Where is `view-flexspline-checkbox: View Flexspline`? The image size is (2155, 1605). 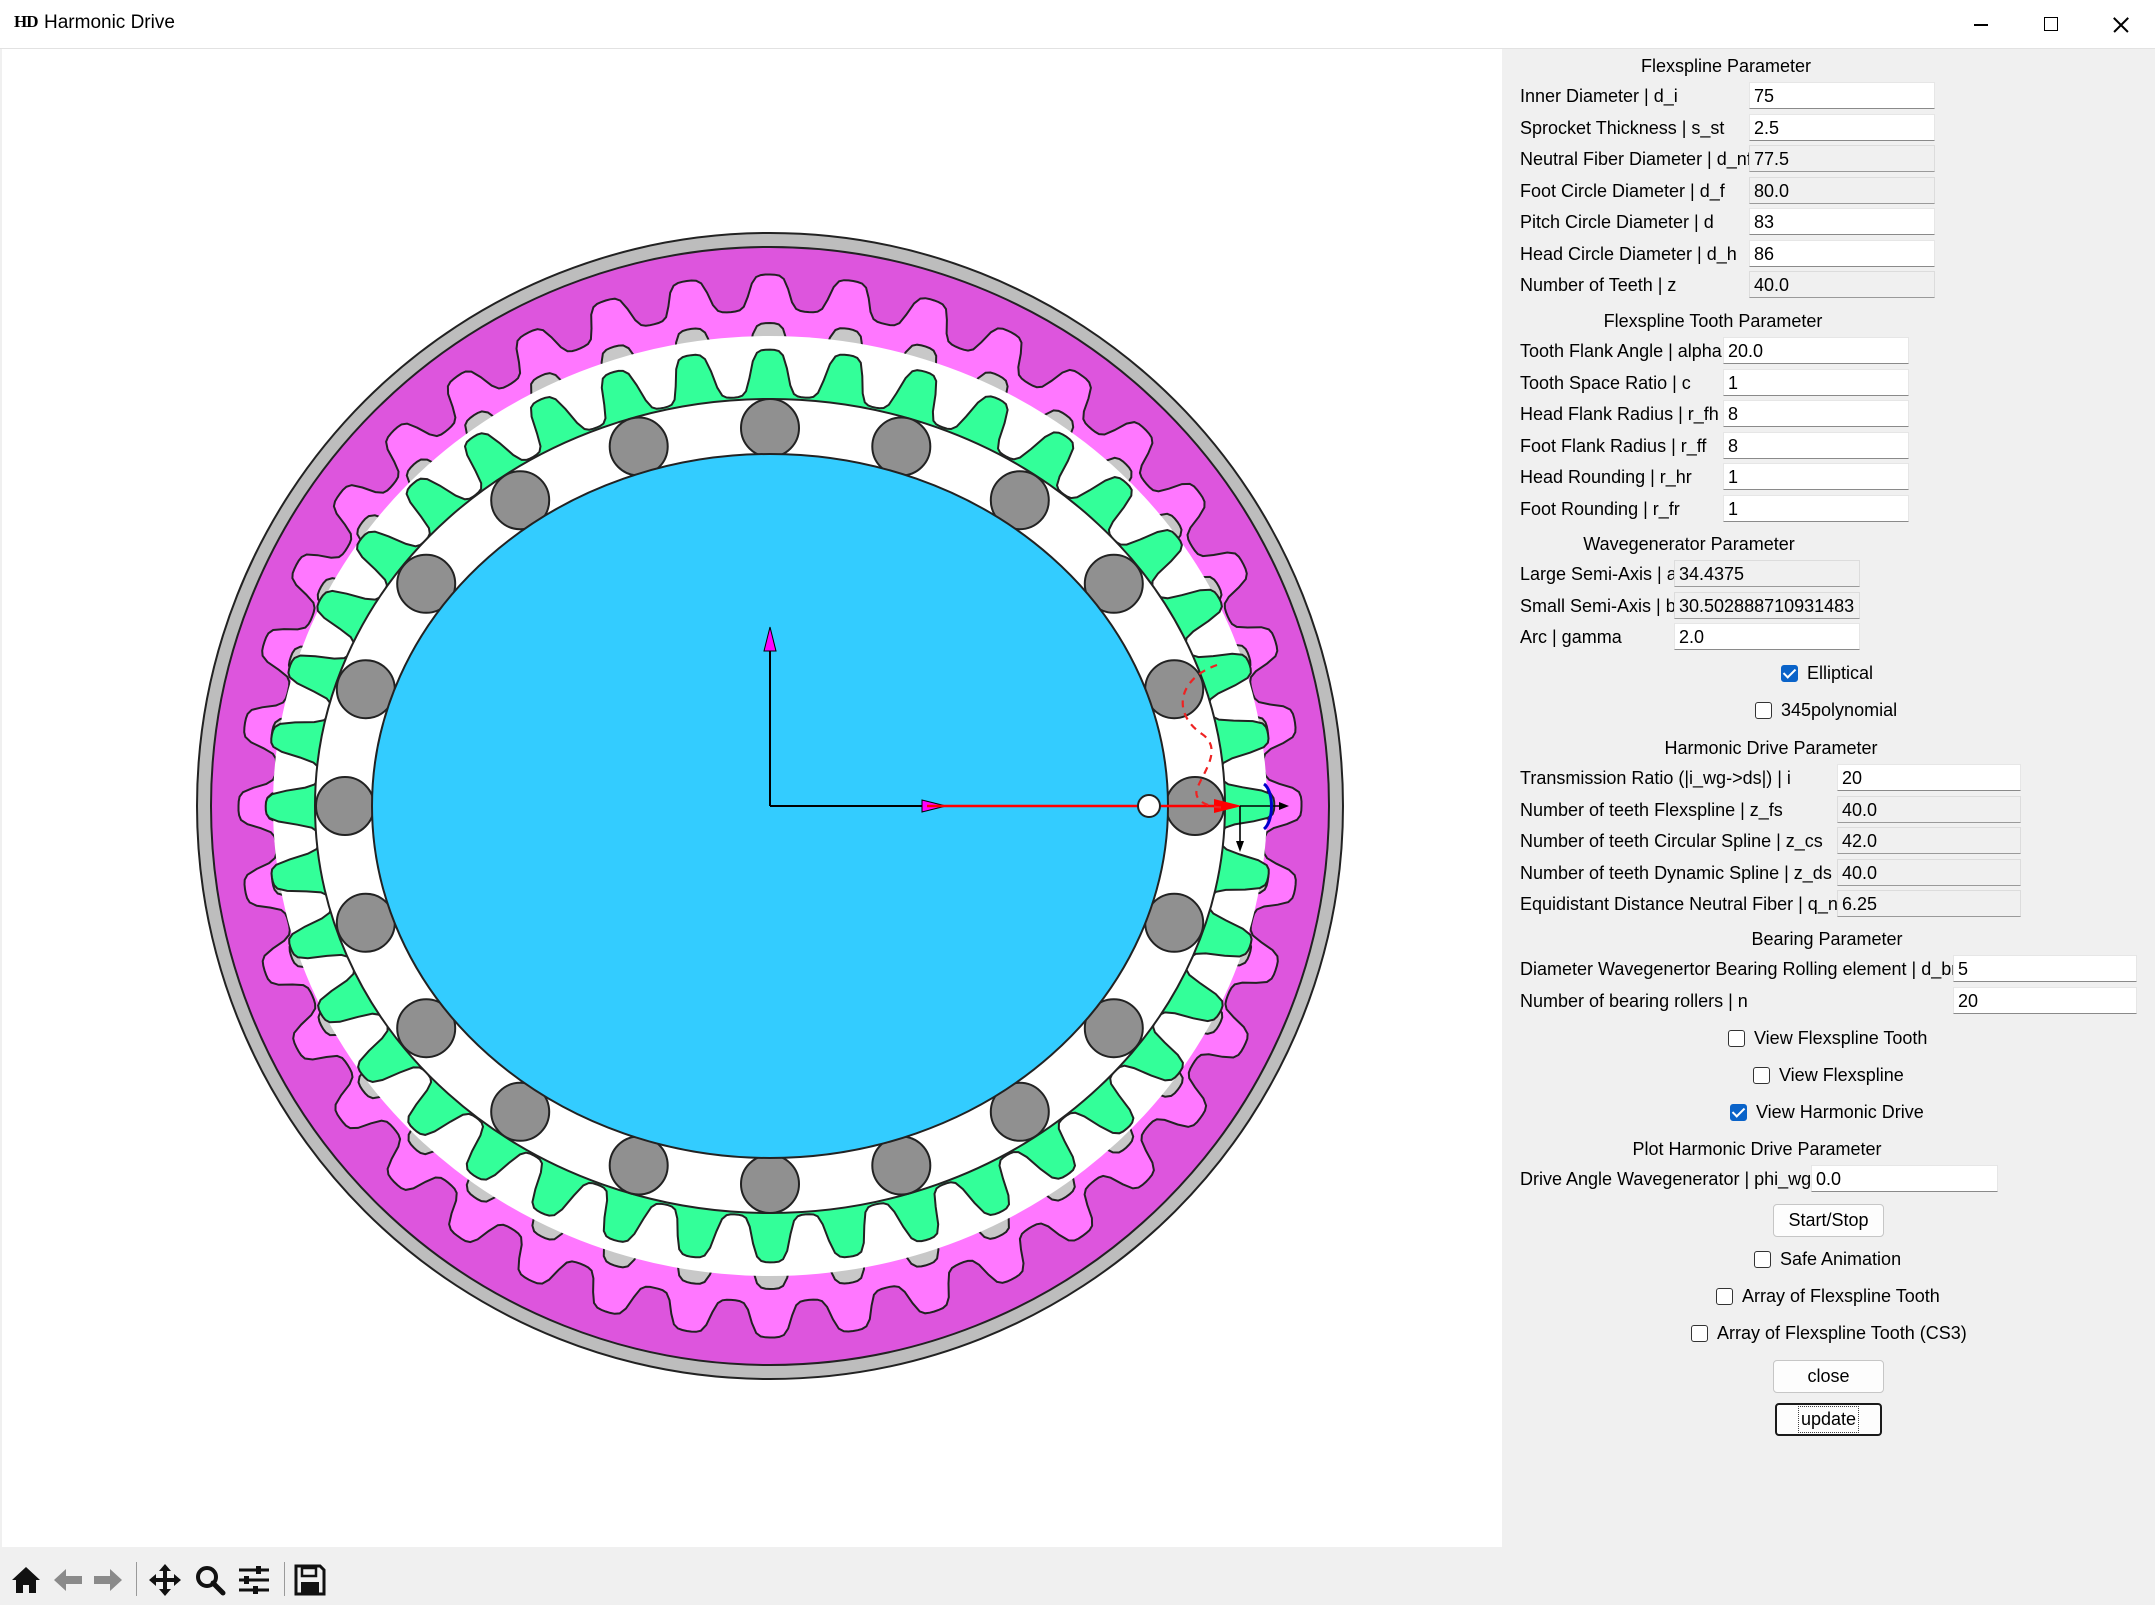
view-flexspline-checkbox: View Flexspline is located at coordinates (1828, 1075).